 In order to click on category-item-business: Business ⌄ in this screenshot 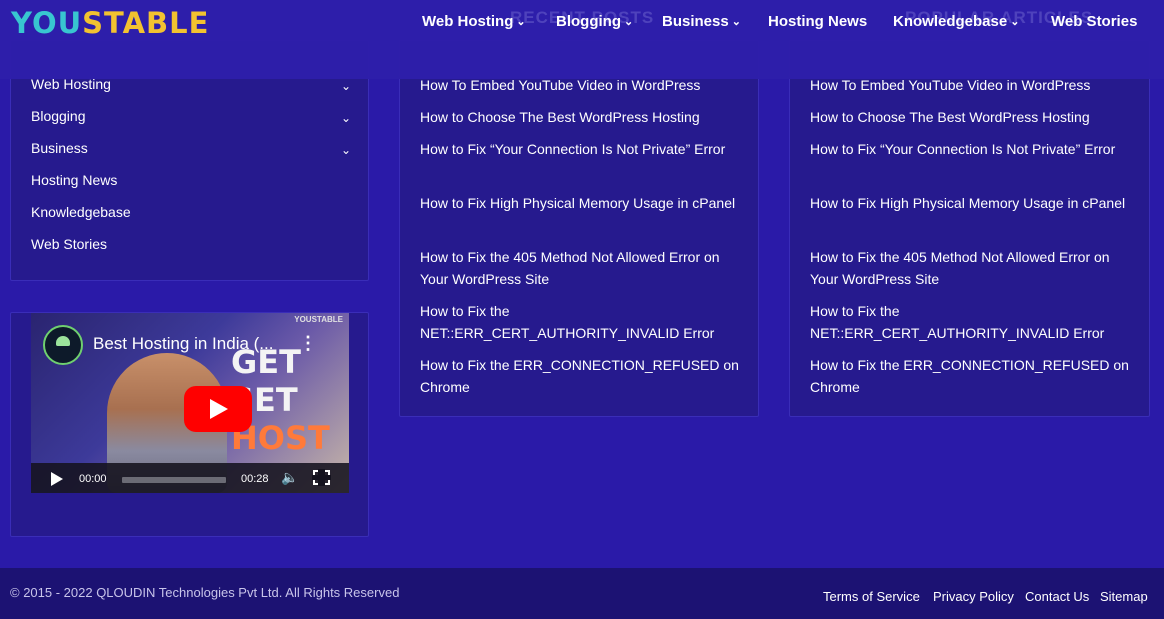, I will do `click(191, 149)`.